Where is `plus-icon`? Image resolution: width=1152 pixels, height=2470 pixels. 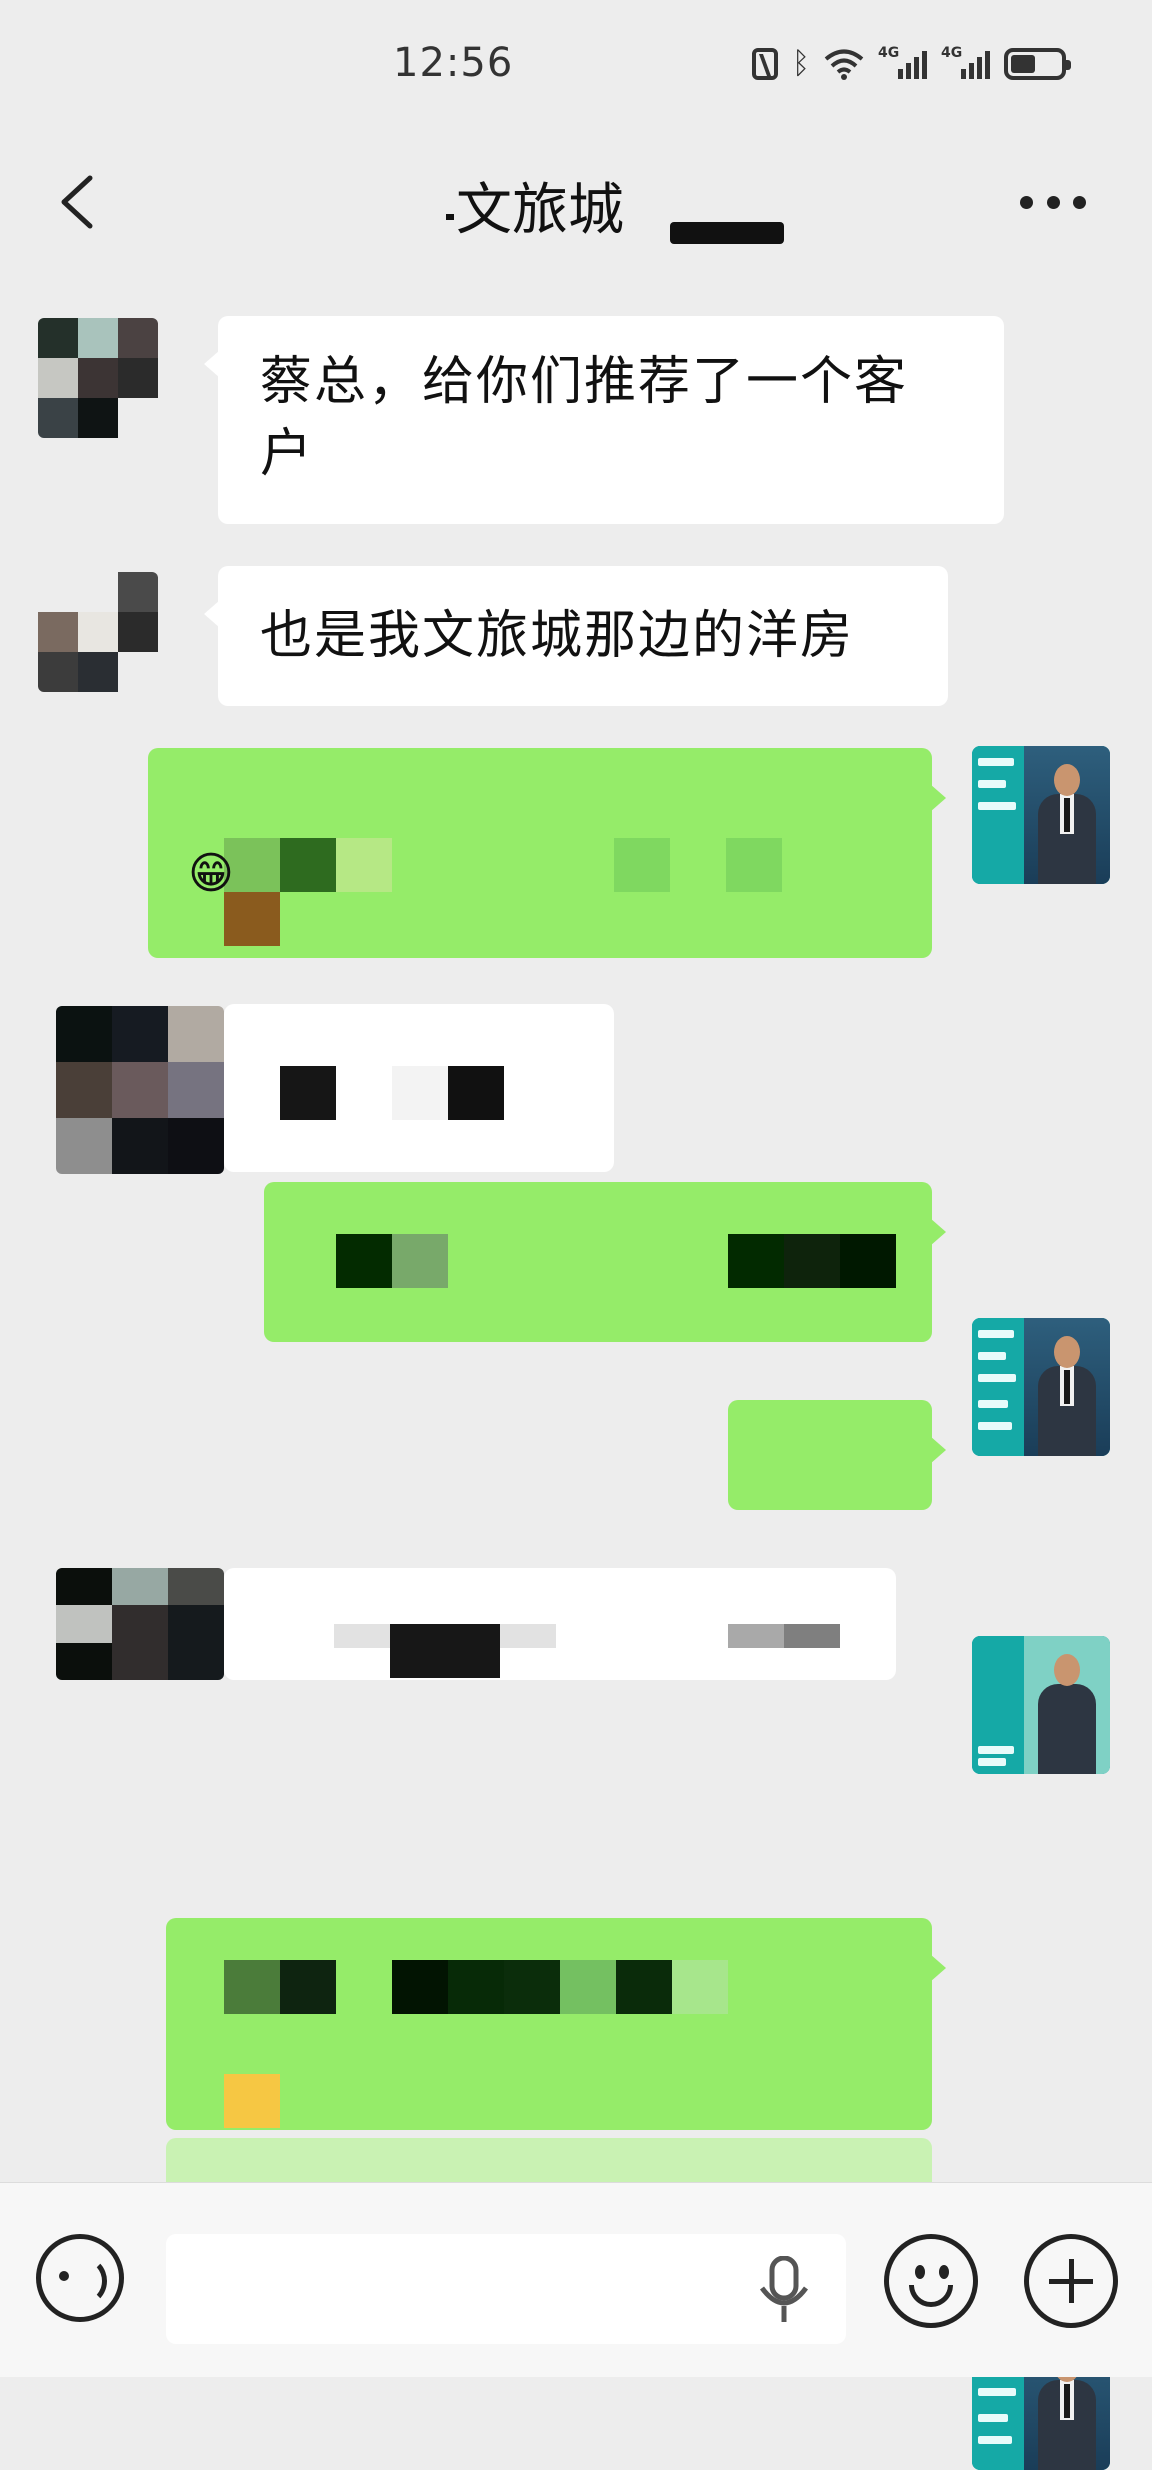
plus-icon is located at coordinates (1071, 2281).